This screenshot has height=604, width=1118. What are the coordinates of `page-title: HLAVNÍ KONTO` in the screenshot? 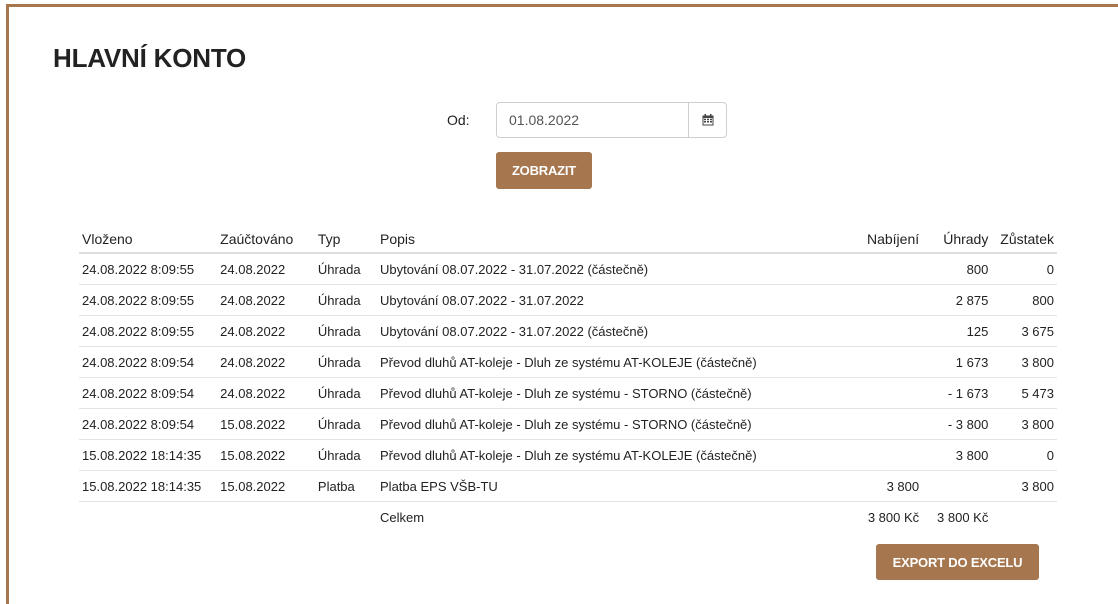 It's located at (150, 58).